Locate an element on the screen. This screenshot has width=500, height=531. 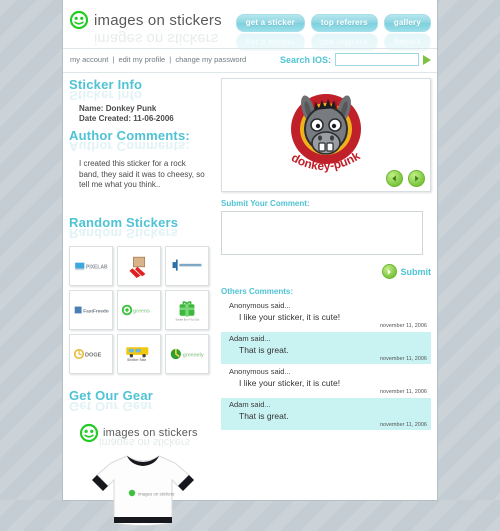
sticker-yellow-bus: Shelter Star is located at coordinates (139, 353).